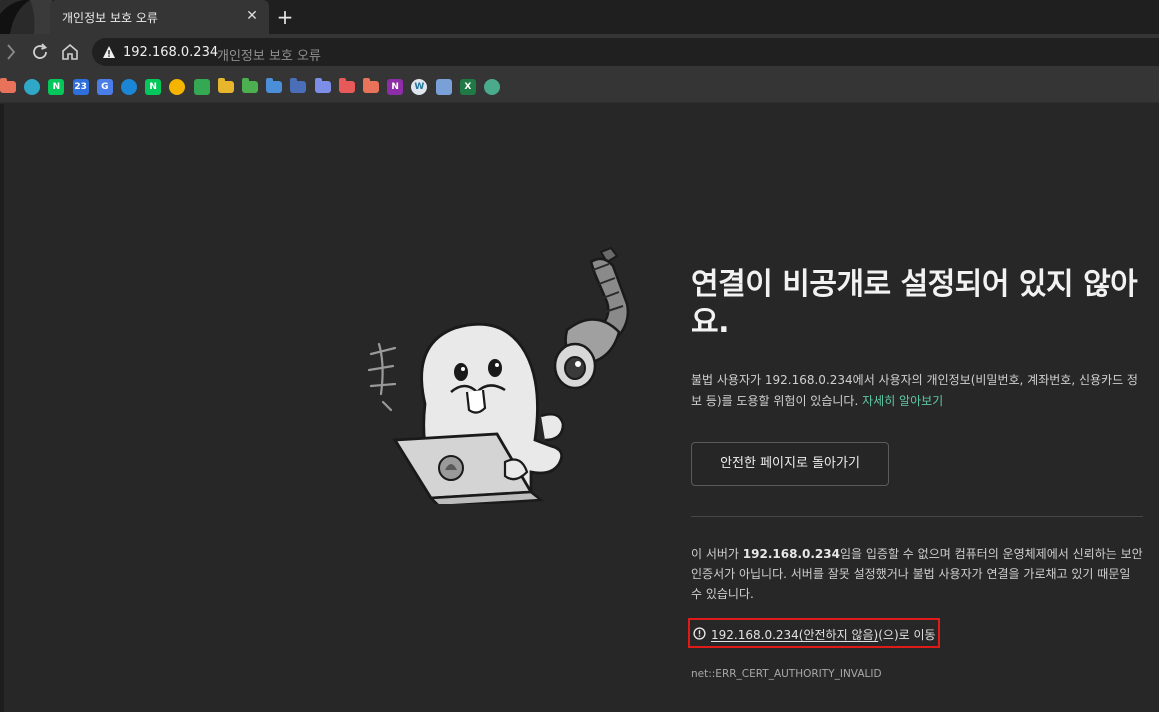 This screenshot has height=712, width=1159. What do you see at coordinates (579, 86) in the screenshot?
I see `bookmarks-bar: N 23 G N N W X` at bounding box center [579, 86].